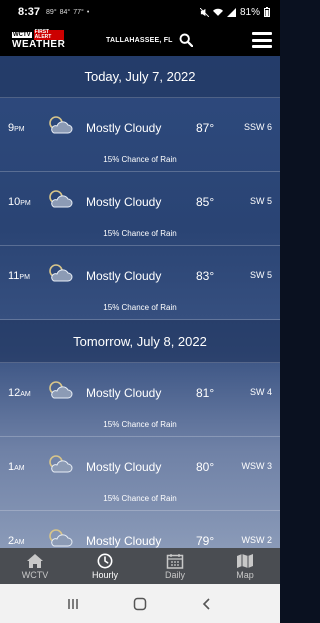  I want to click on hour-wind: SSW 6, so click(257, 127).